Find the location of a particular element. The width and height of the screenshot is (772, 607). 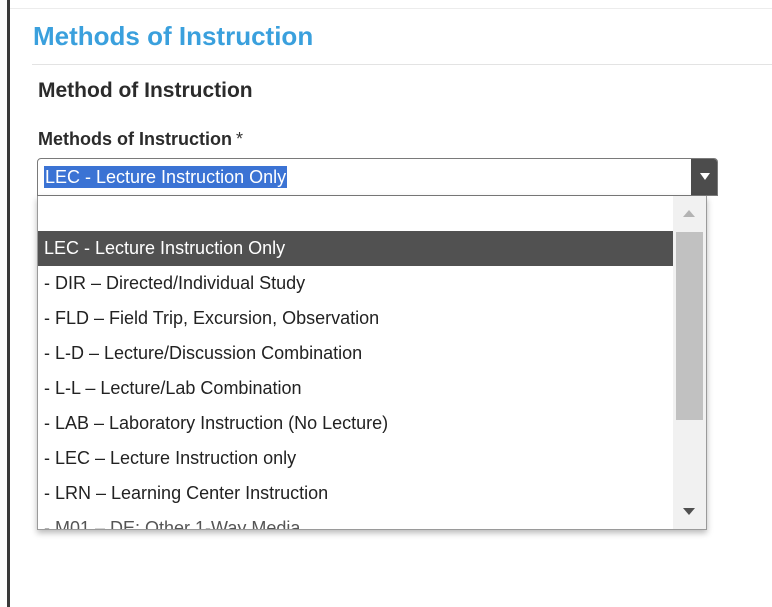

dropdown-option: - L-L – Lecture/Lab Combination is located at coordinates (356, 388).